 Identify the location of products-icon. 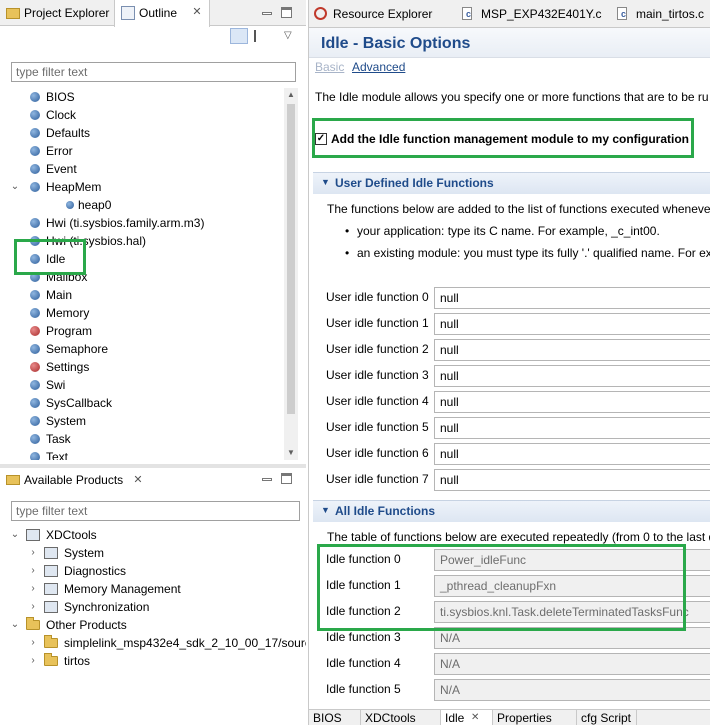
(13, 480).